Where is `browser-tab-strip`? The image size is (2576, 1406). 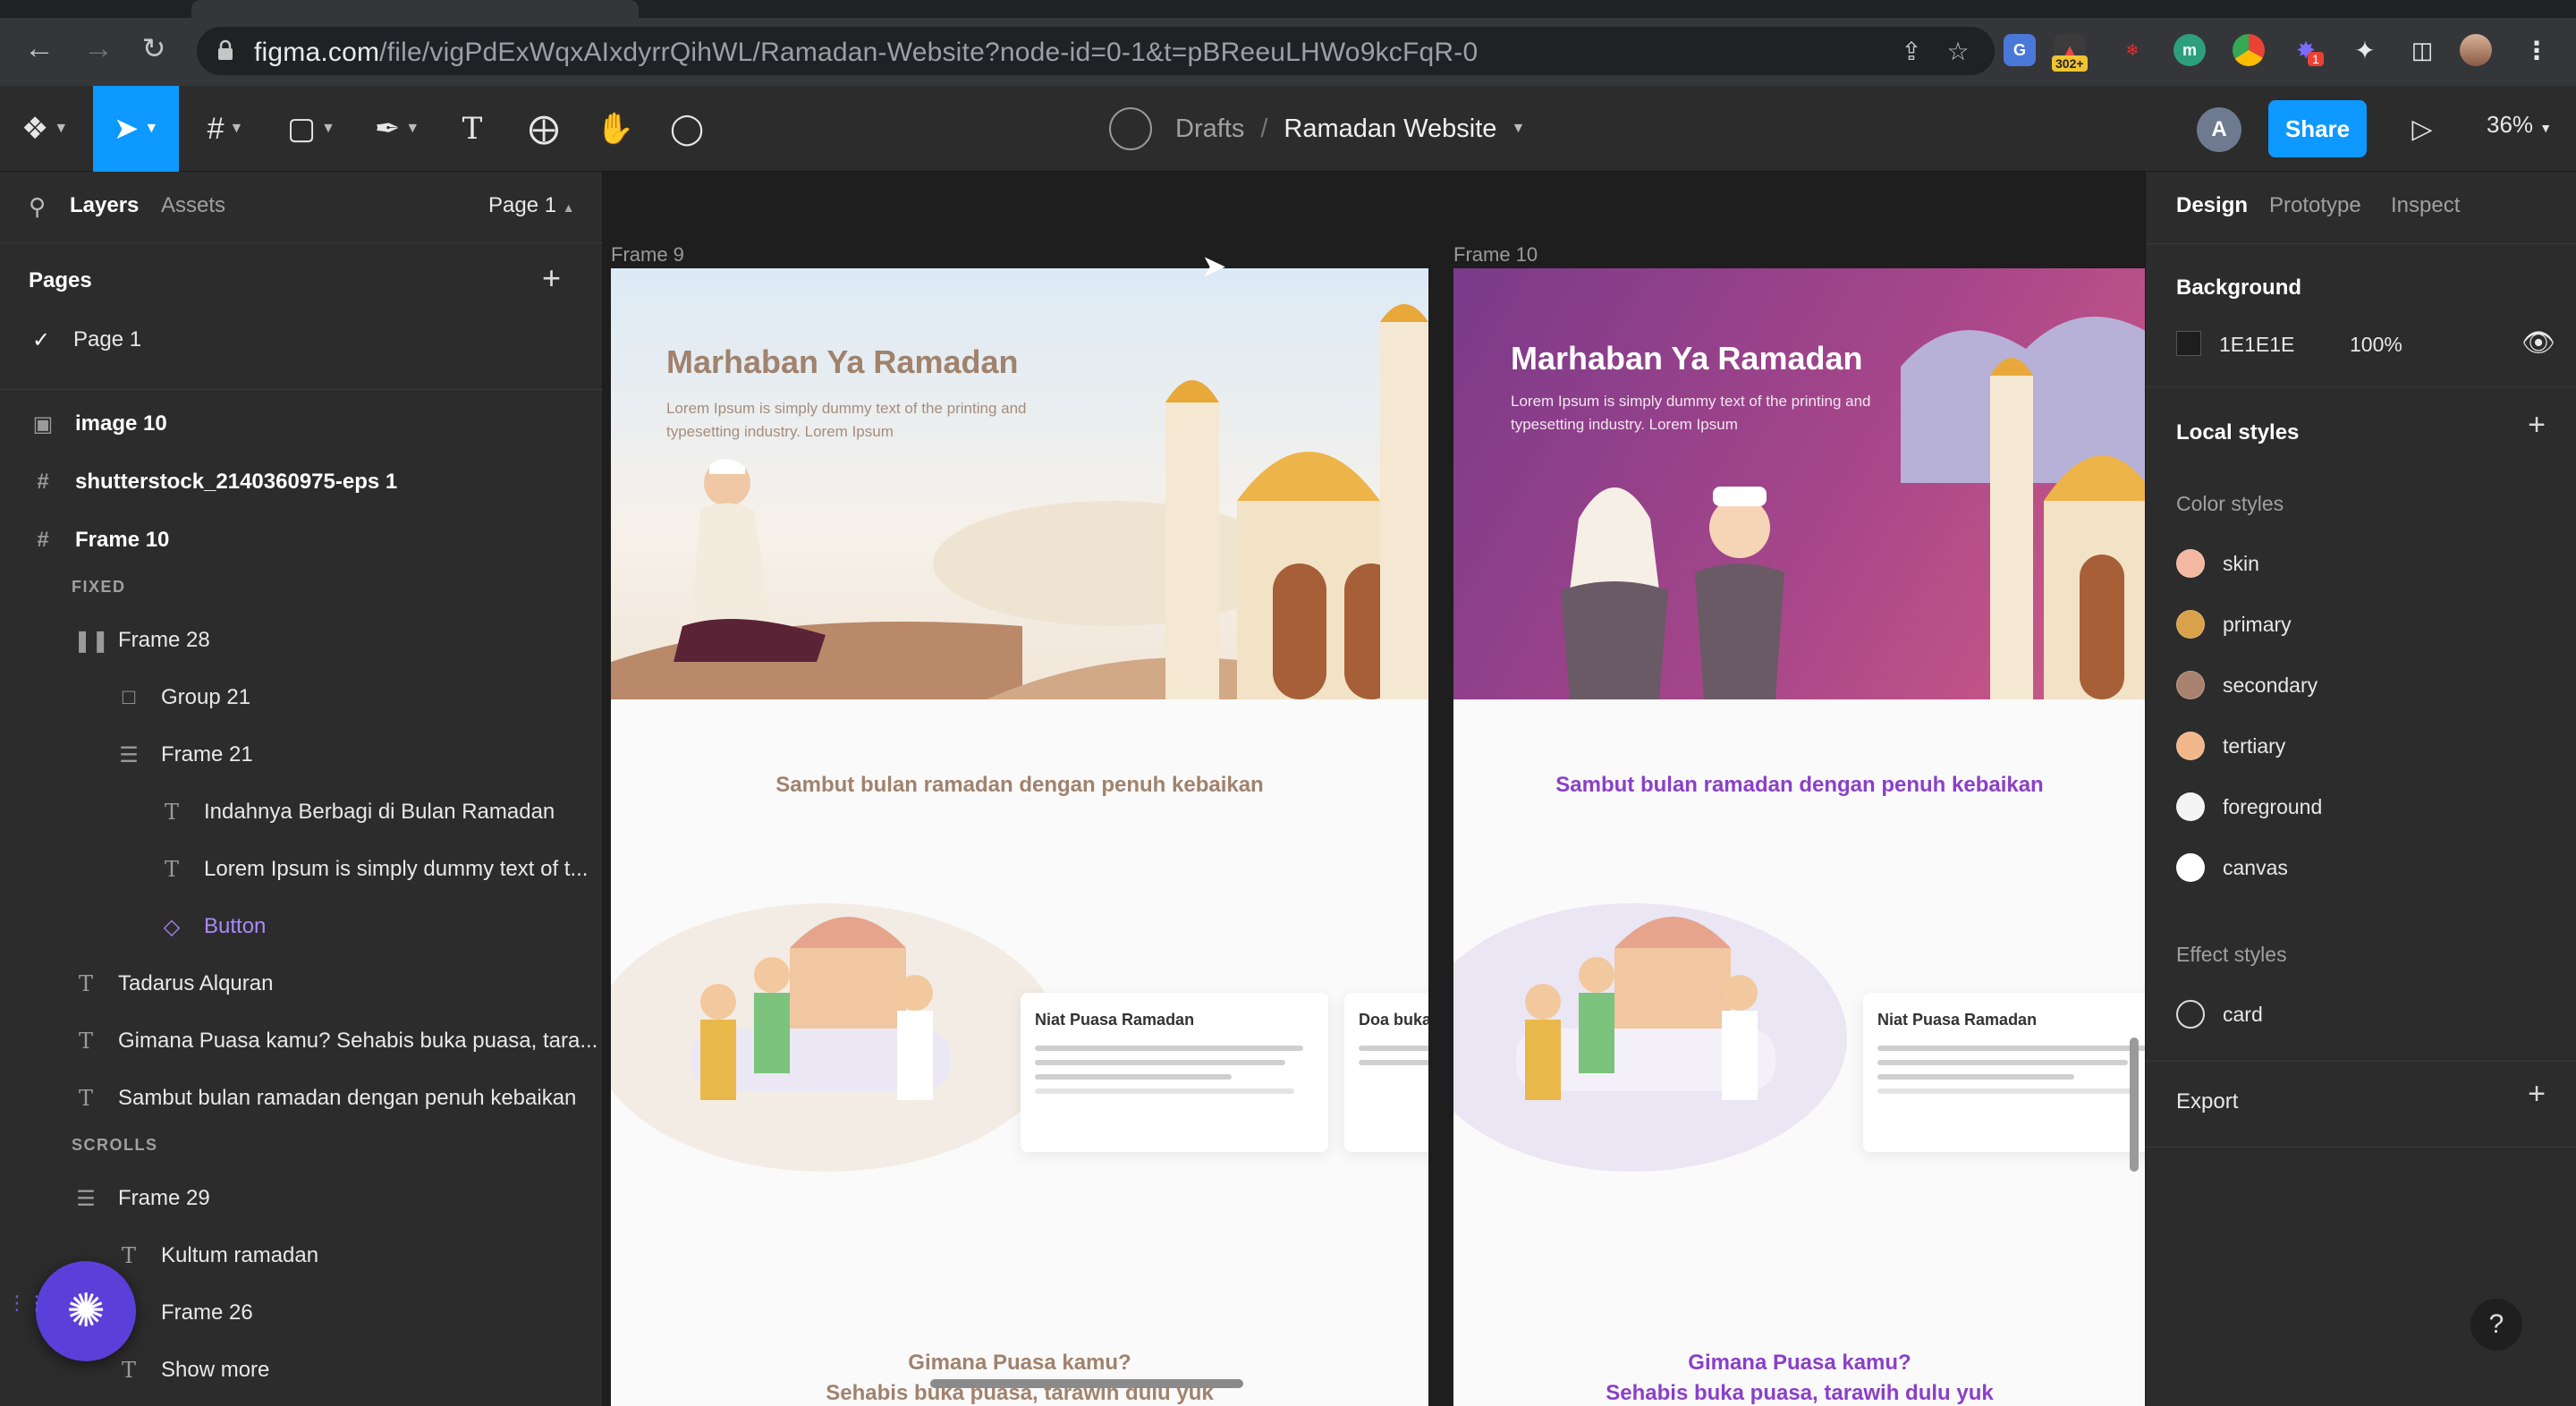
browser-tab-strip is located at coordinates (1288, 9).